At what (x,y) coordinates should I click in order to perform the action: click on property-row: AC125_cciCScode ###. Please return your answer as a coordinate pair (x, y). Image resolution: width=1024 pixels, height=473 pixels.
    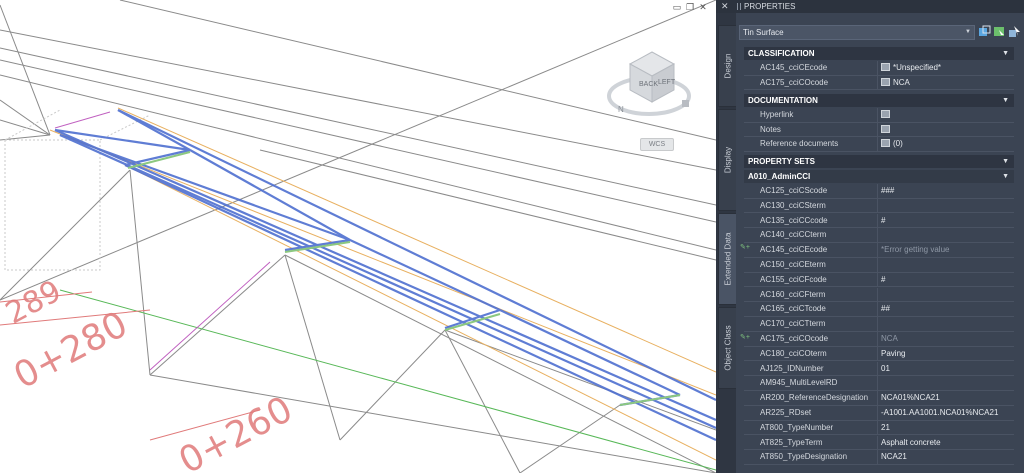
    Looking at the image, I should click on (879, 191).